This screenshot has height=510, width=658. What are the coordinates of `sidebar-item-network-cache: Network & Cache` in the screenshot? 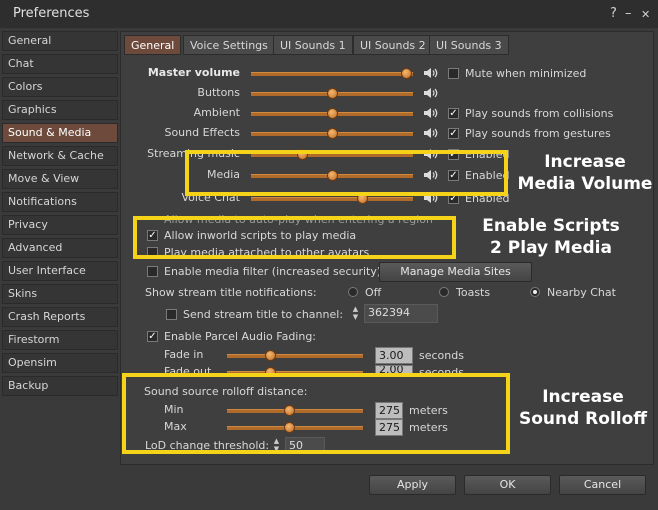 It's located at (60, 156).